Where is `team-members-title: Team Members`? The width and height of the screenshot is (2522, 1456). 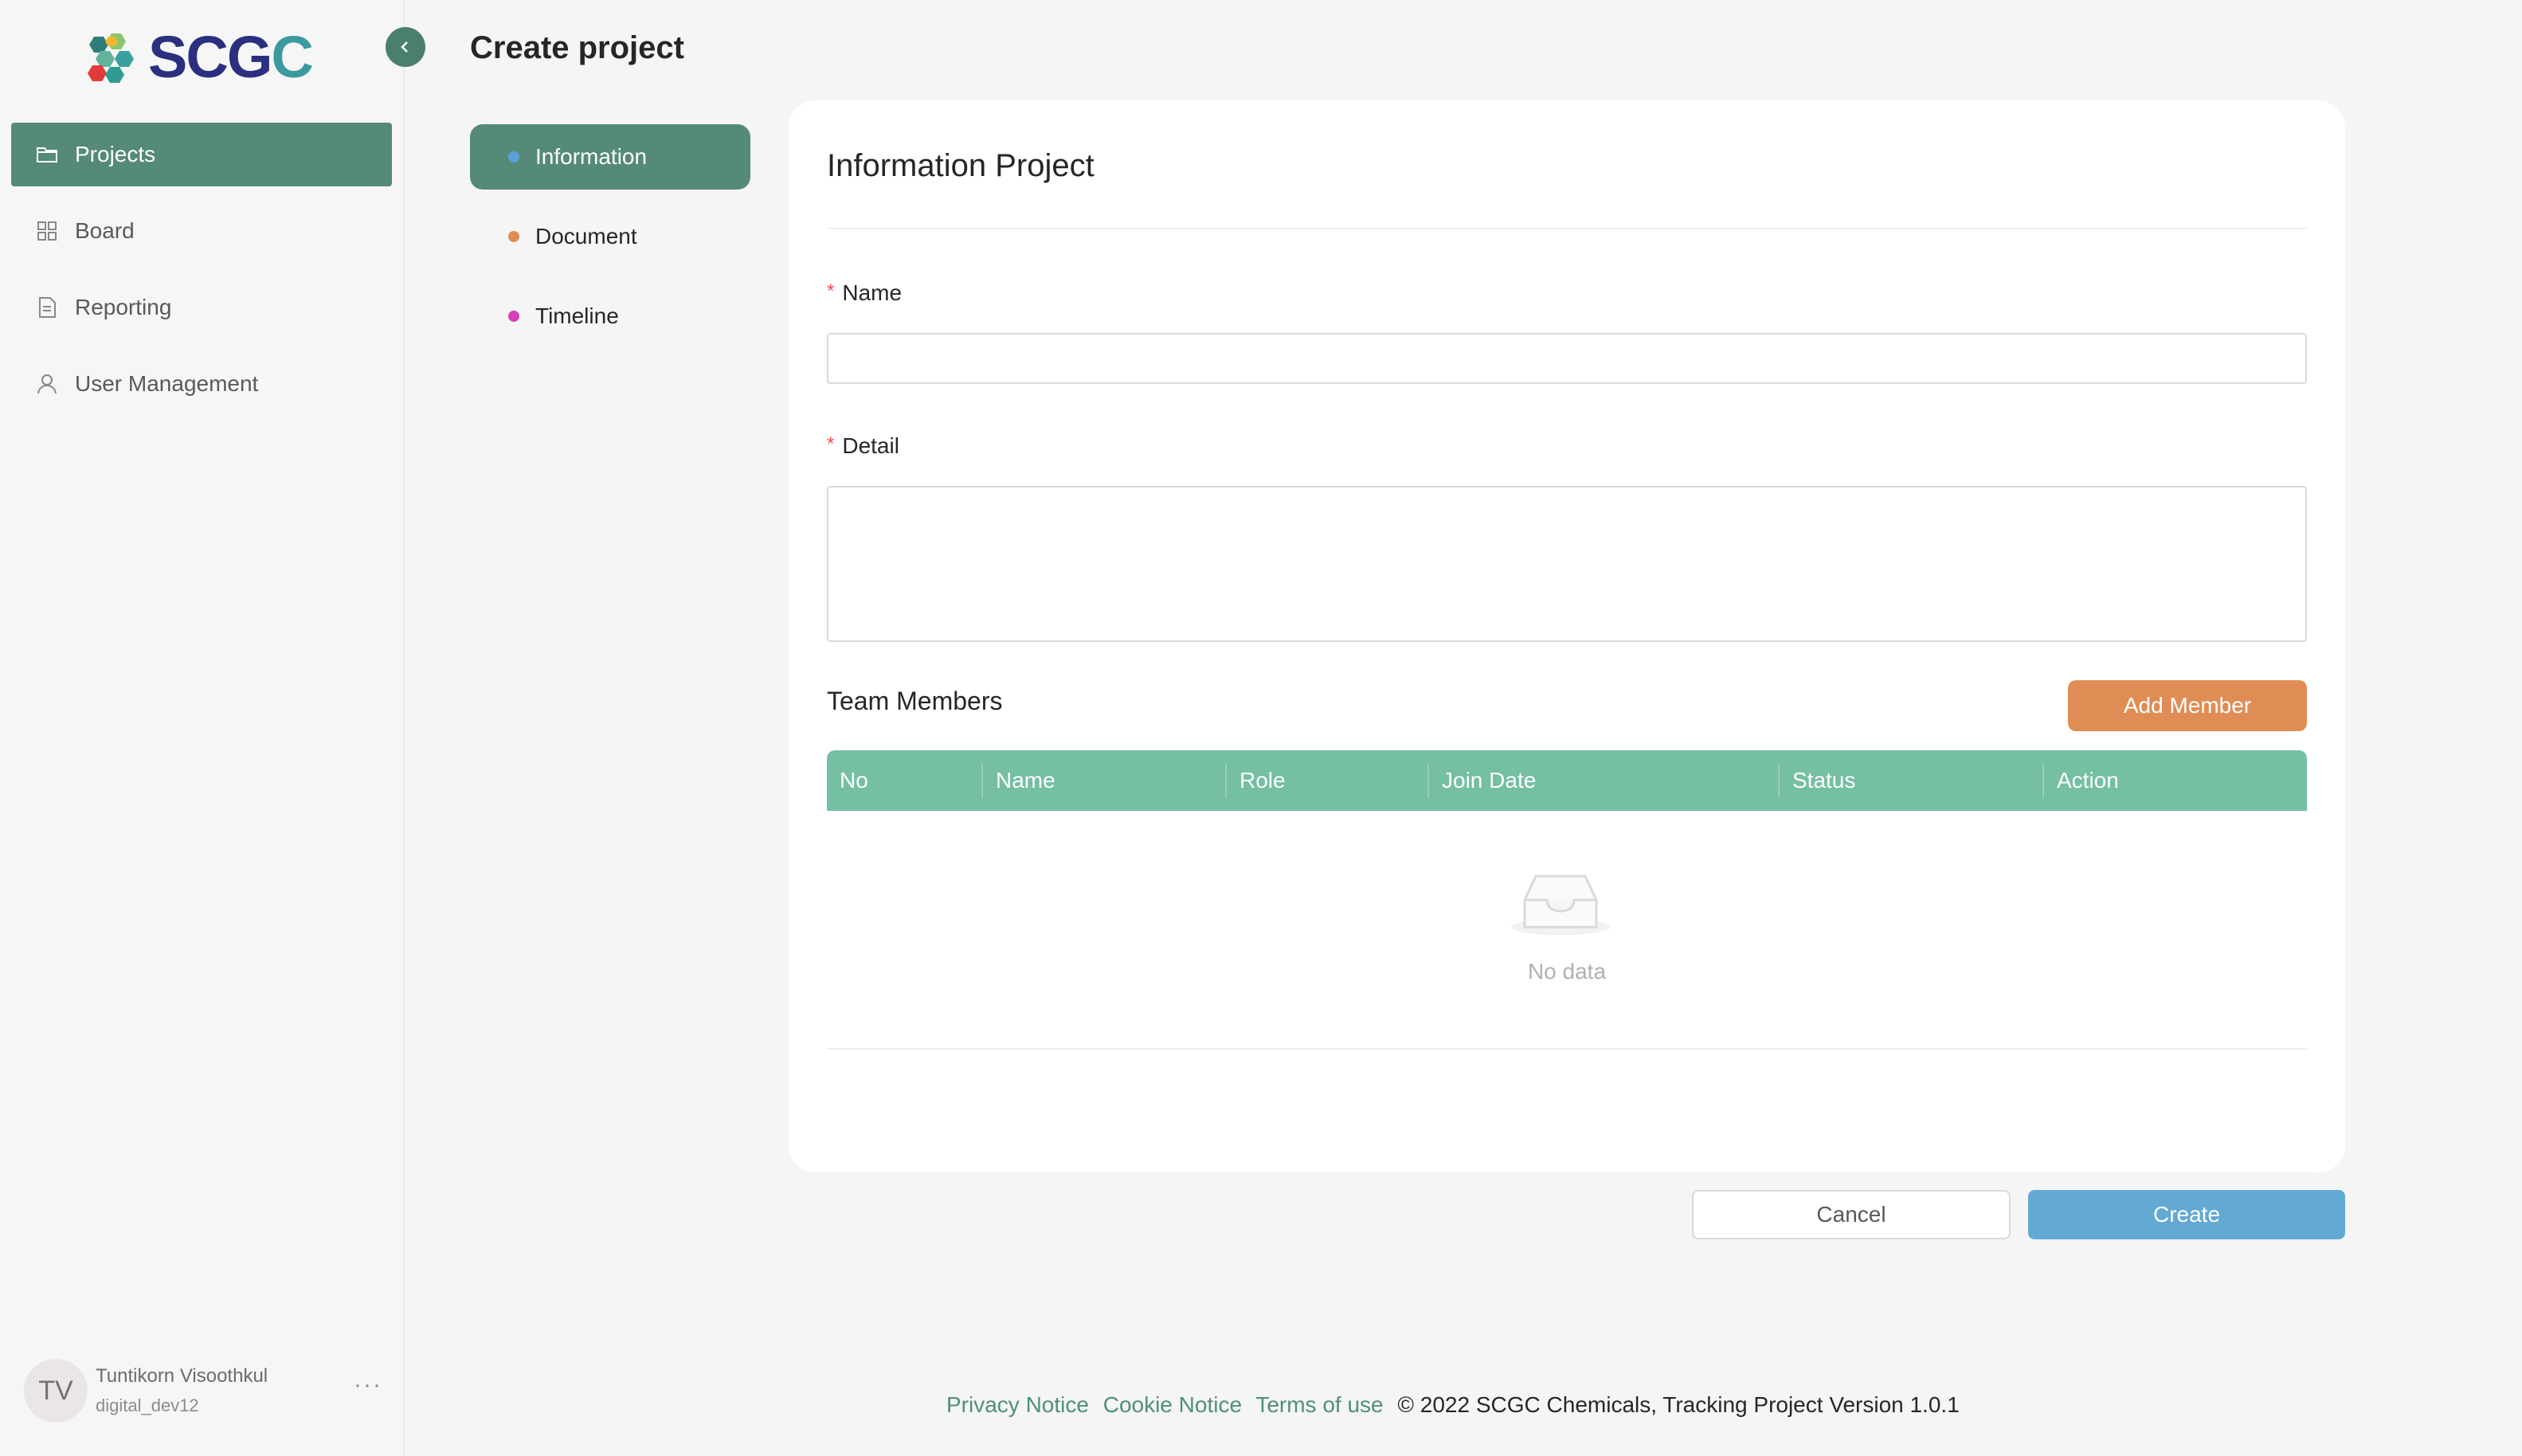
team-members-title: Team Members is located at coordinates (915, 701).